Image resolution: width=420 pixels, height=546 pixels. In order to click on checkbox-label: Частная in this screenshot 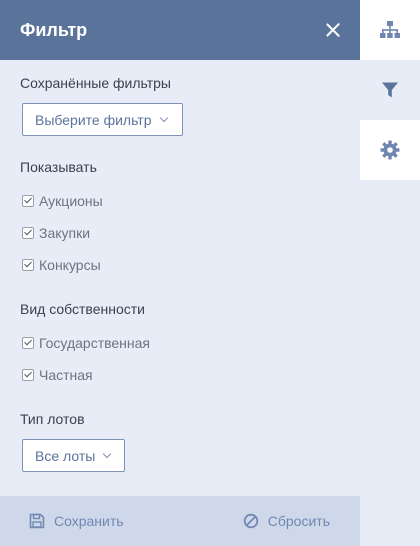, I will do `click(66, 375)`.